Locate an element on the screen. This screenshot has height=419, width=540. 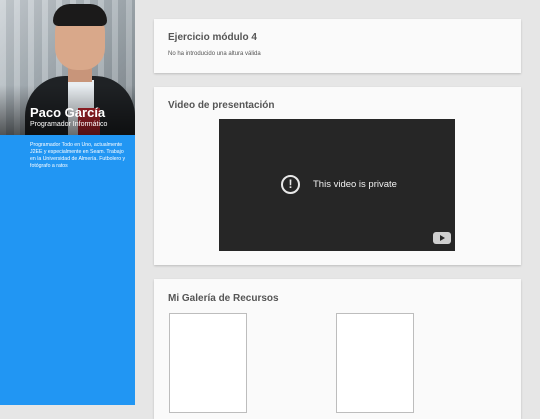
profile-role: Programador Informático is located at coordinates (69, 124).